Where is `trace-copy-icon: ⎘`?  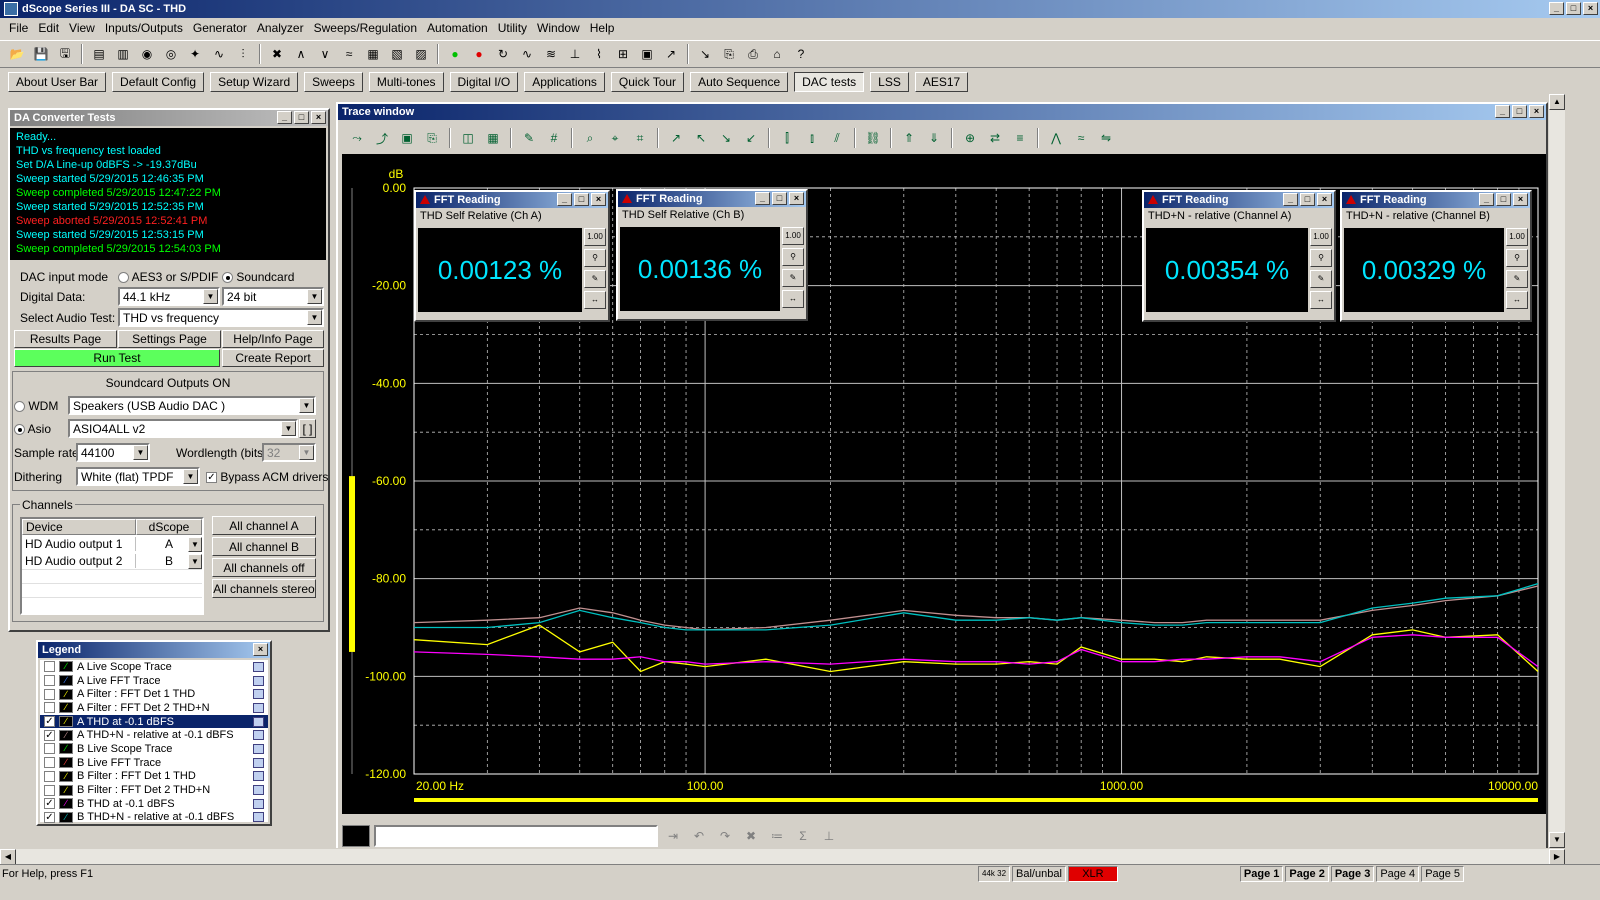 trace-copy-icon: ⎘ is located at coordinates (432, 138).